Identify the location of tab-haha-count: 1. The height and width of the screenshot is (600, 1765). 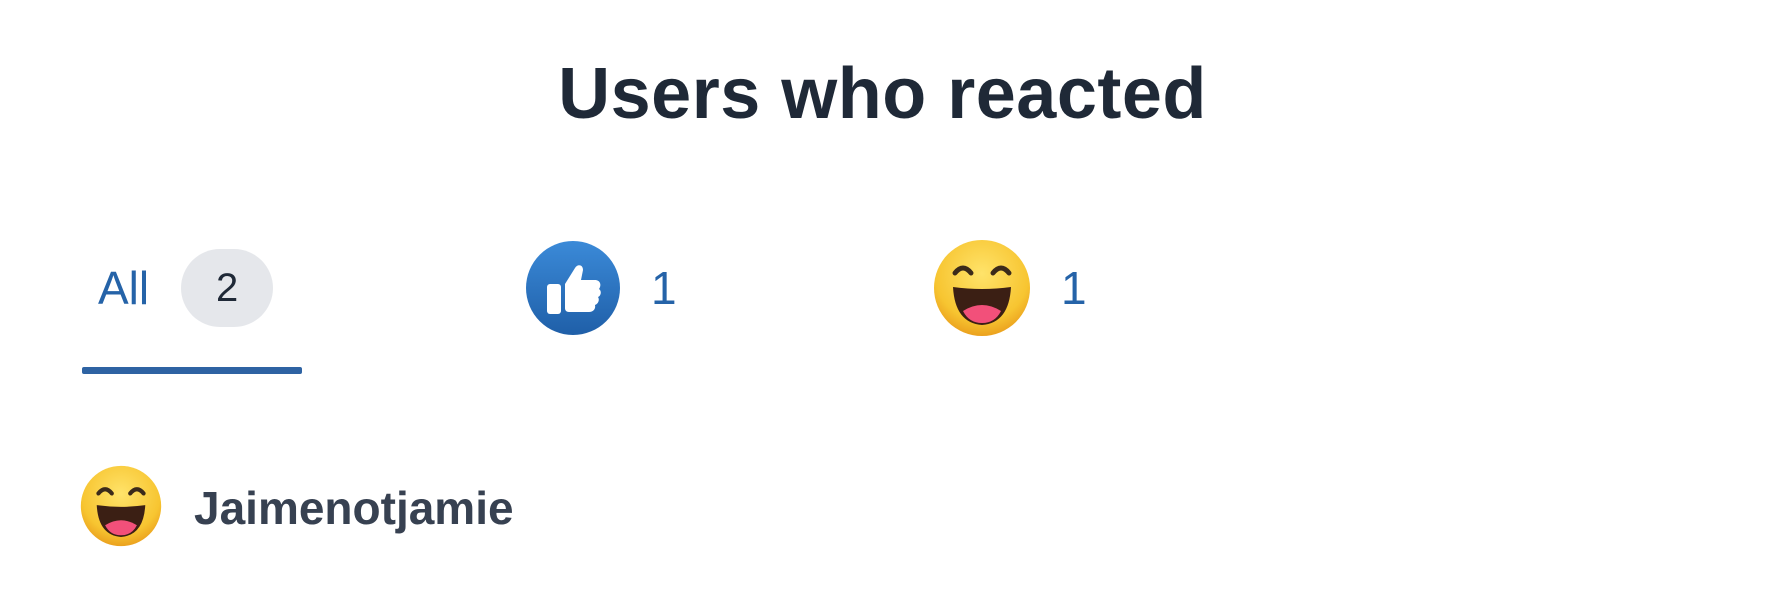
(1074, 288).